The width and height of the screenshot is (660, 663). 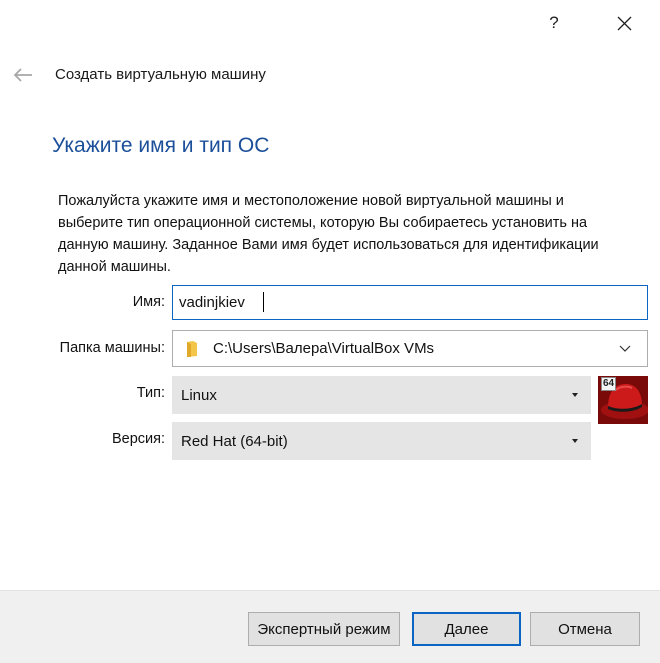 I want to click on help-button: ?, so click(x=554, y=23).